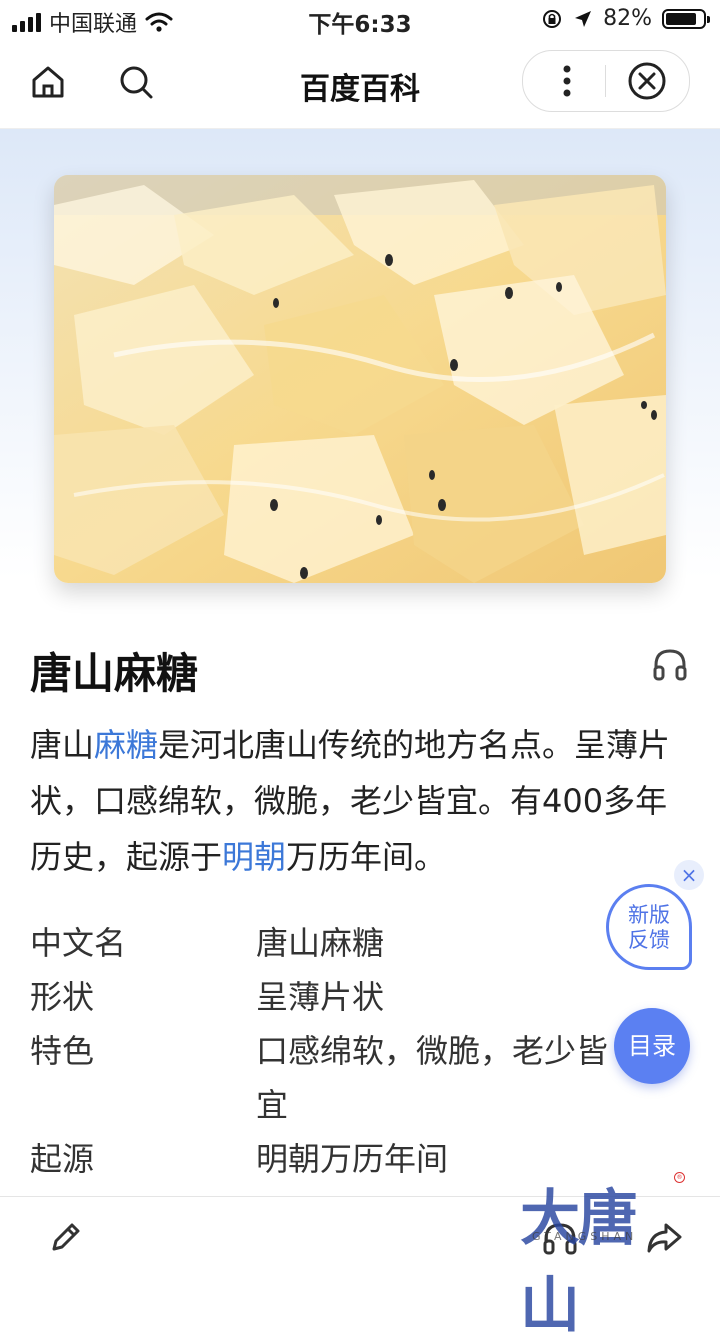  I want to click on toc-button: 目录, so click(652, 1046).